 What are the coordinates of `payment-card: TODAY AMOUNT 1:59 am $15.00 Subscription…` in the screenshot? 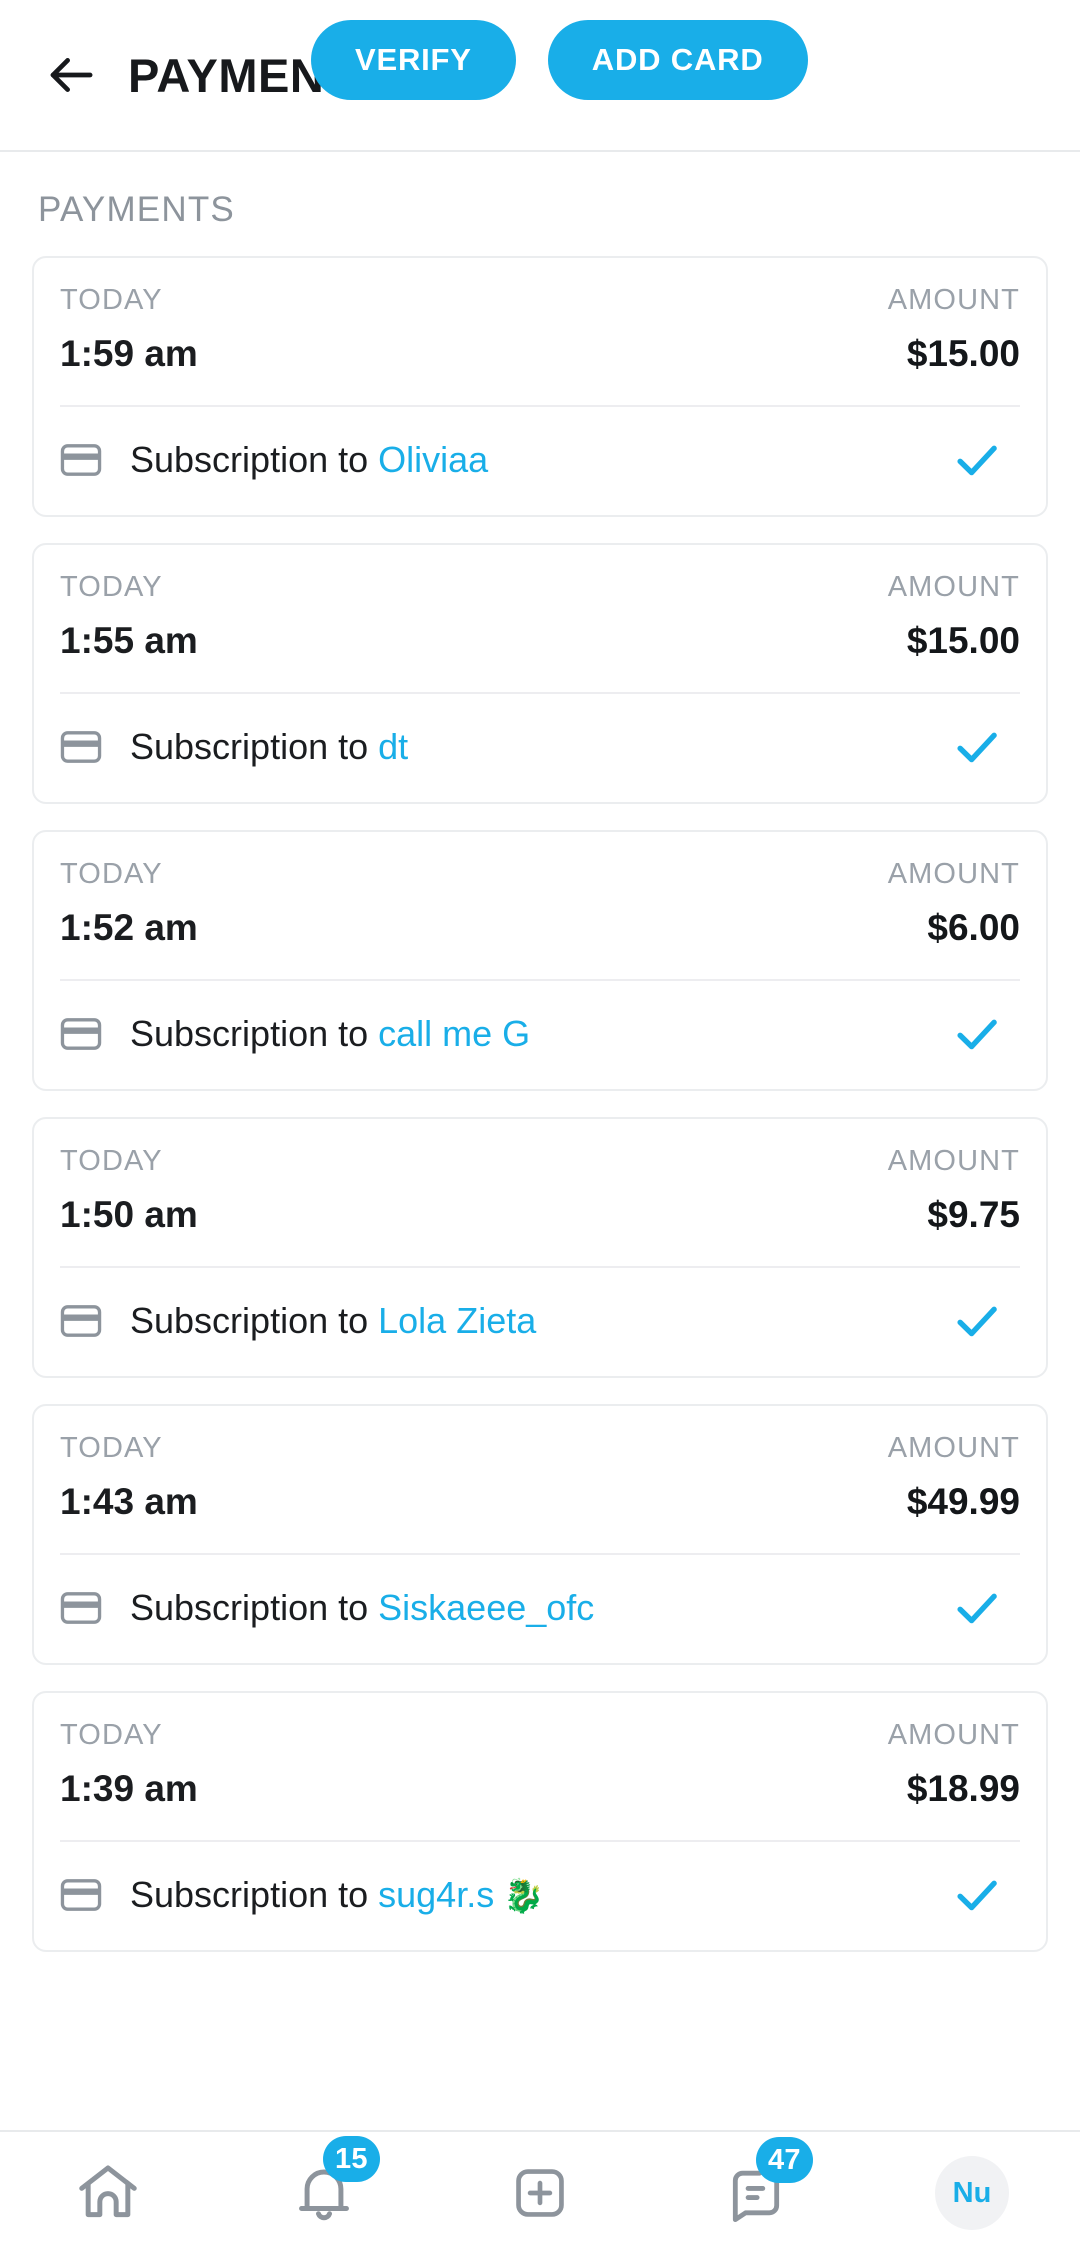 It's located at (540, 386).